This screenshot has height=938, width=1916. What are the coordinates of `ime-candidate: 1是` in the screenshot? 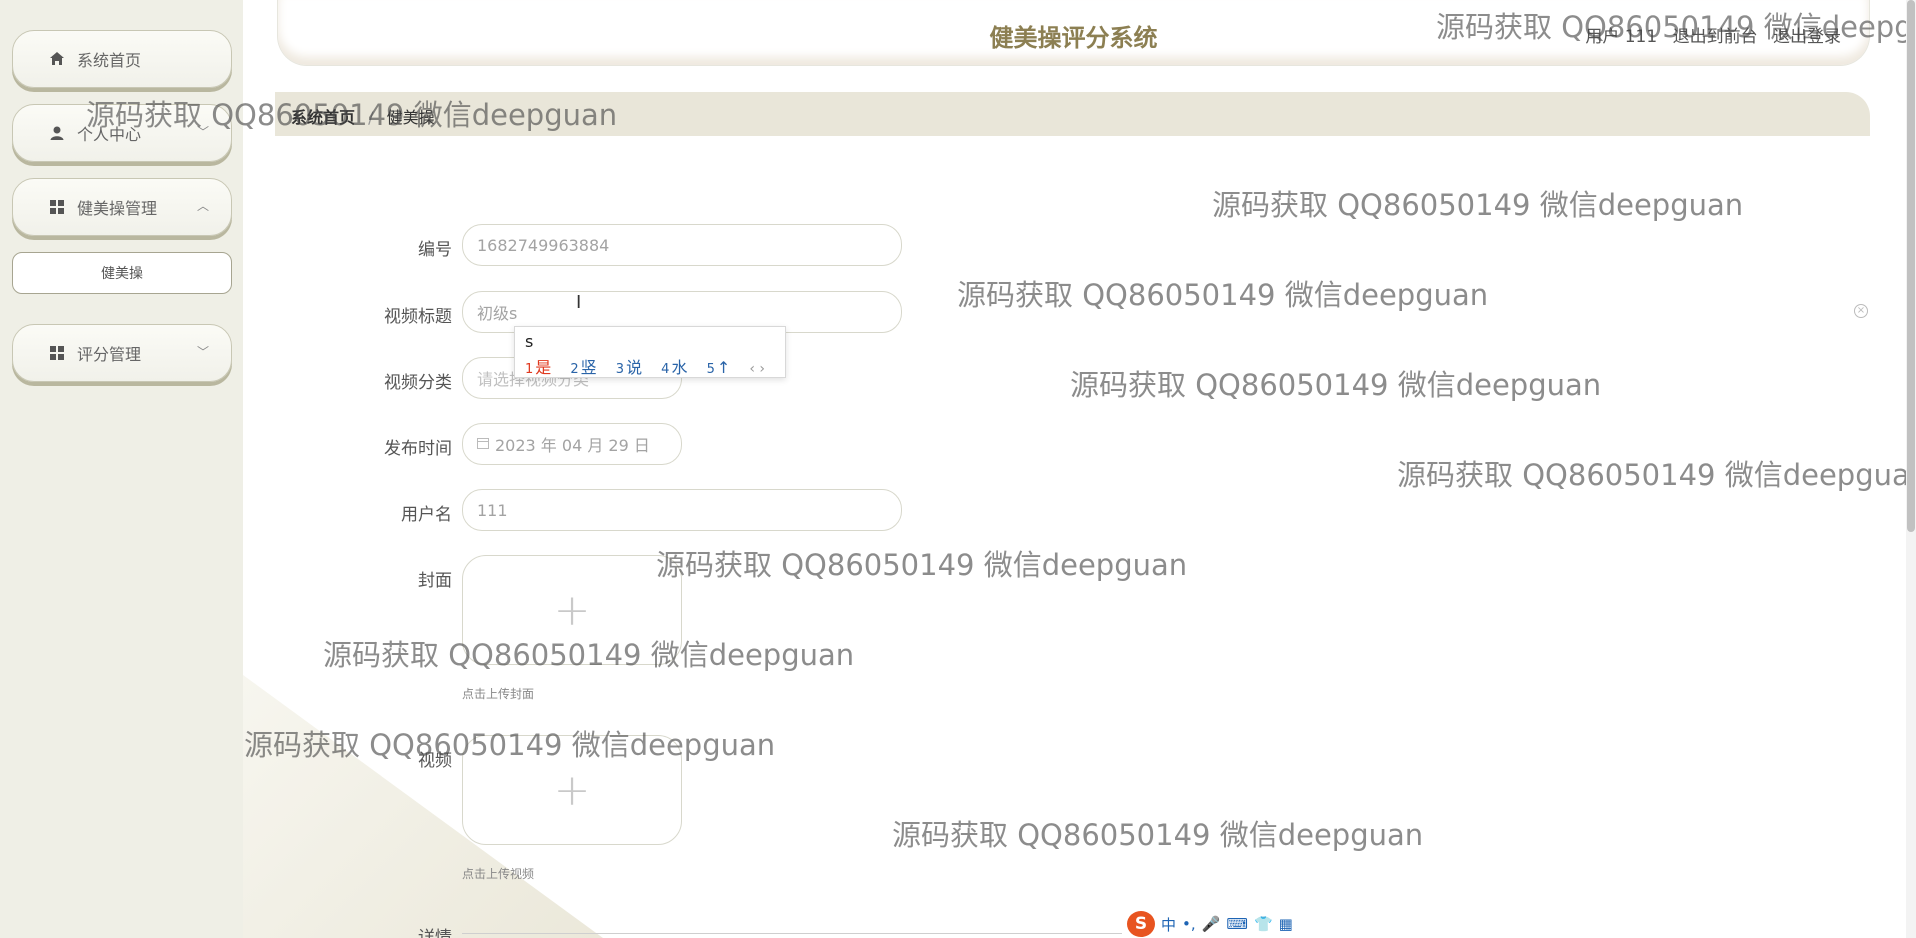 It's located at (538, 367).